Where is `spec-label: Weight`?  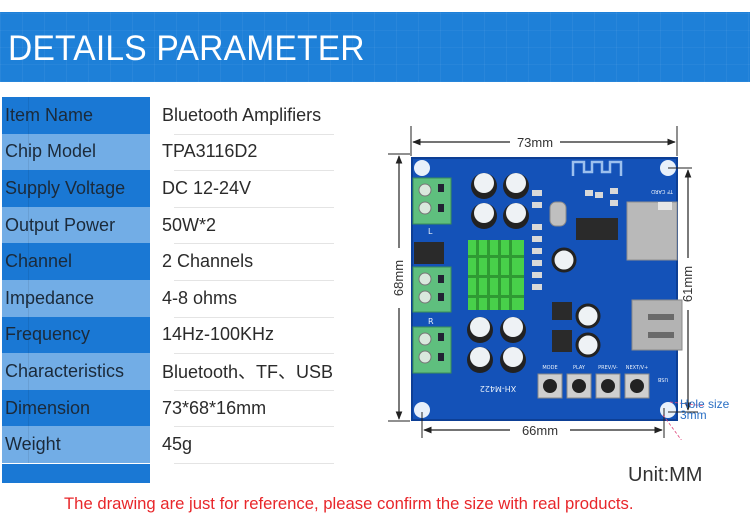 spec-label: Weight is located at coordinates (76, 444).